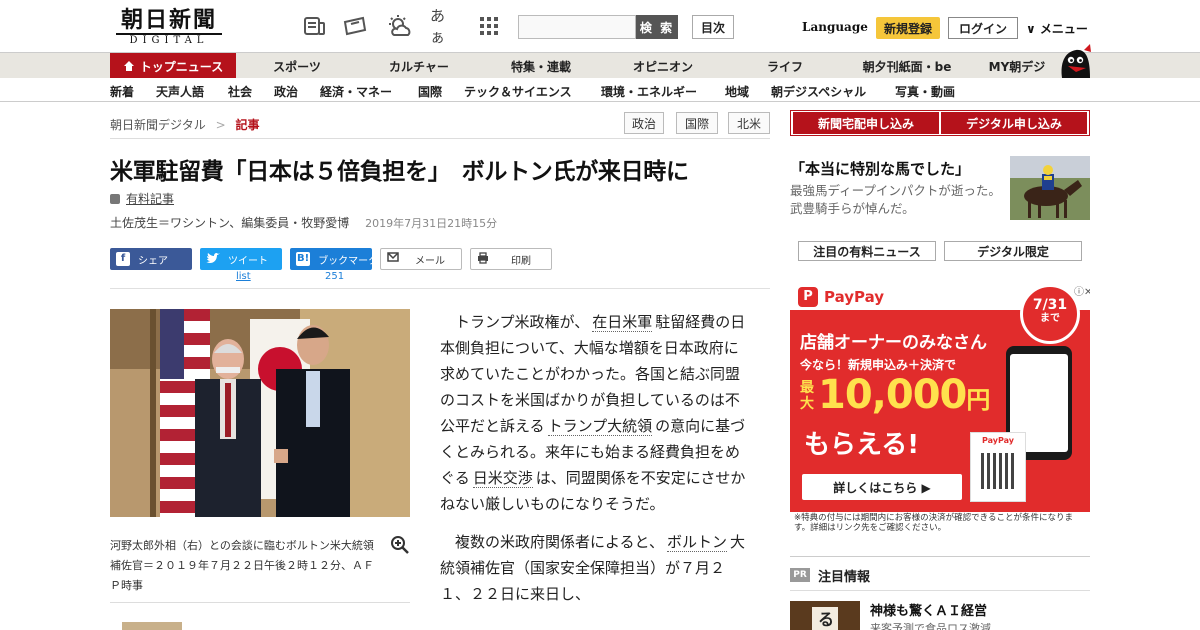 The height and width of the screenshot is (630, 1200). I want to click on pr-item-subtitle: 来客予測で食品ロス激減, so click(930, 626).